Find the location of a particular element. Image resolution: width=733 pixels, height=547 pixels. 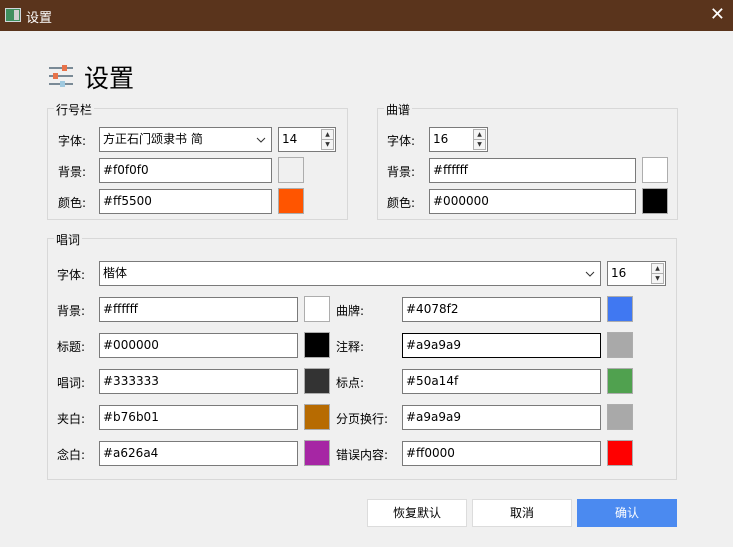

lyrics-font-select: 楷体 is located at coordinates (350, 273).